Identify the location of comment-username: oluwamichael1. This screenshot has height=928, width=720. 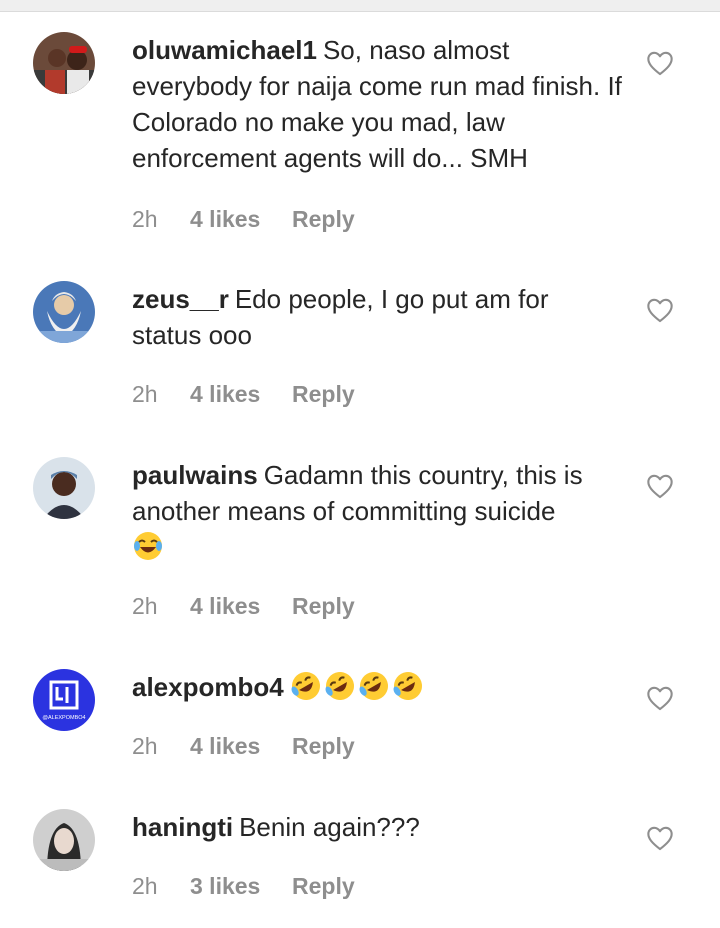
(224, 50).